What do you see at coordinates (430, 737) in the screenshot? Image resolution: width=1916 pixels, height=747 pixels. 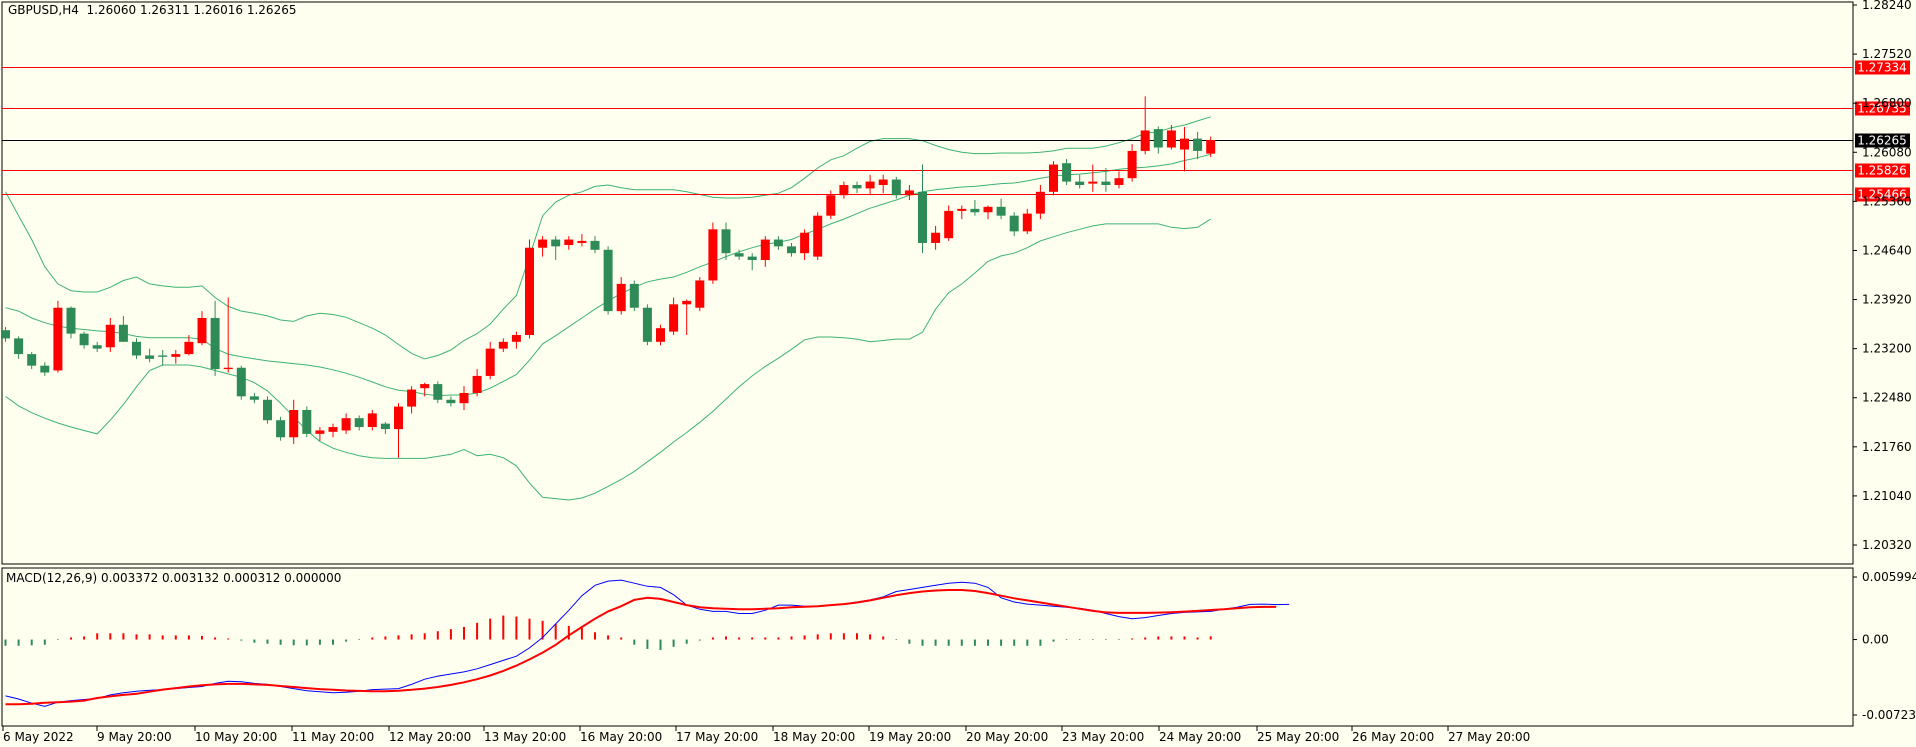 I see `time-tick-label: 12 May 20:00` at bounding box center [430, 737].